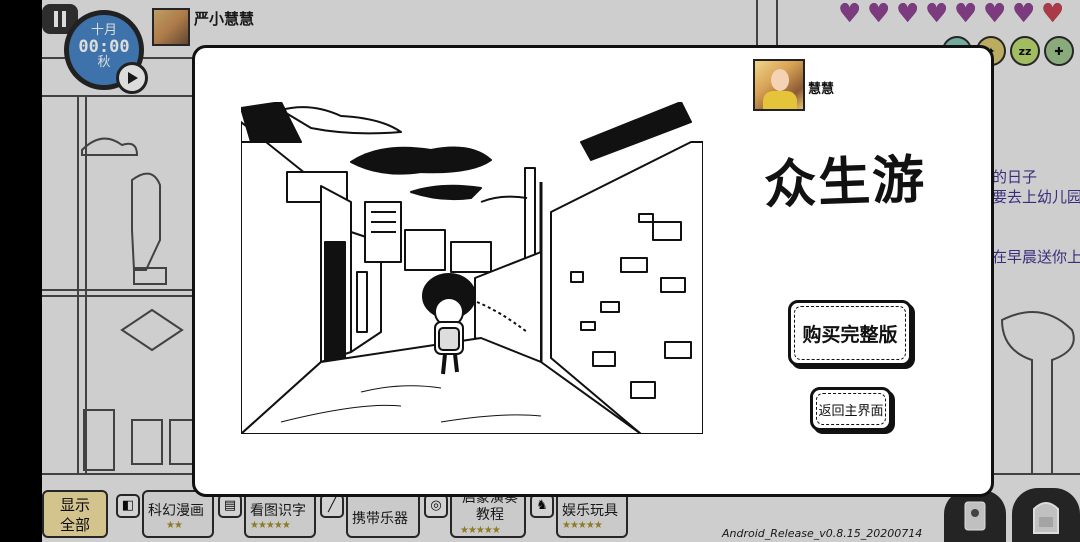 The image size is (1080, 542). What do you see at coordinates (278, 511) in the screenshot?
I see `item-label: 看图识字` at bounding box center [278, 511].